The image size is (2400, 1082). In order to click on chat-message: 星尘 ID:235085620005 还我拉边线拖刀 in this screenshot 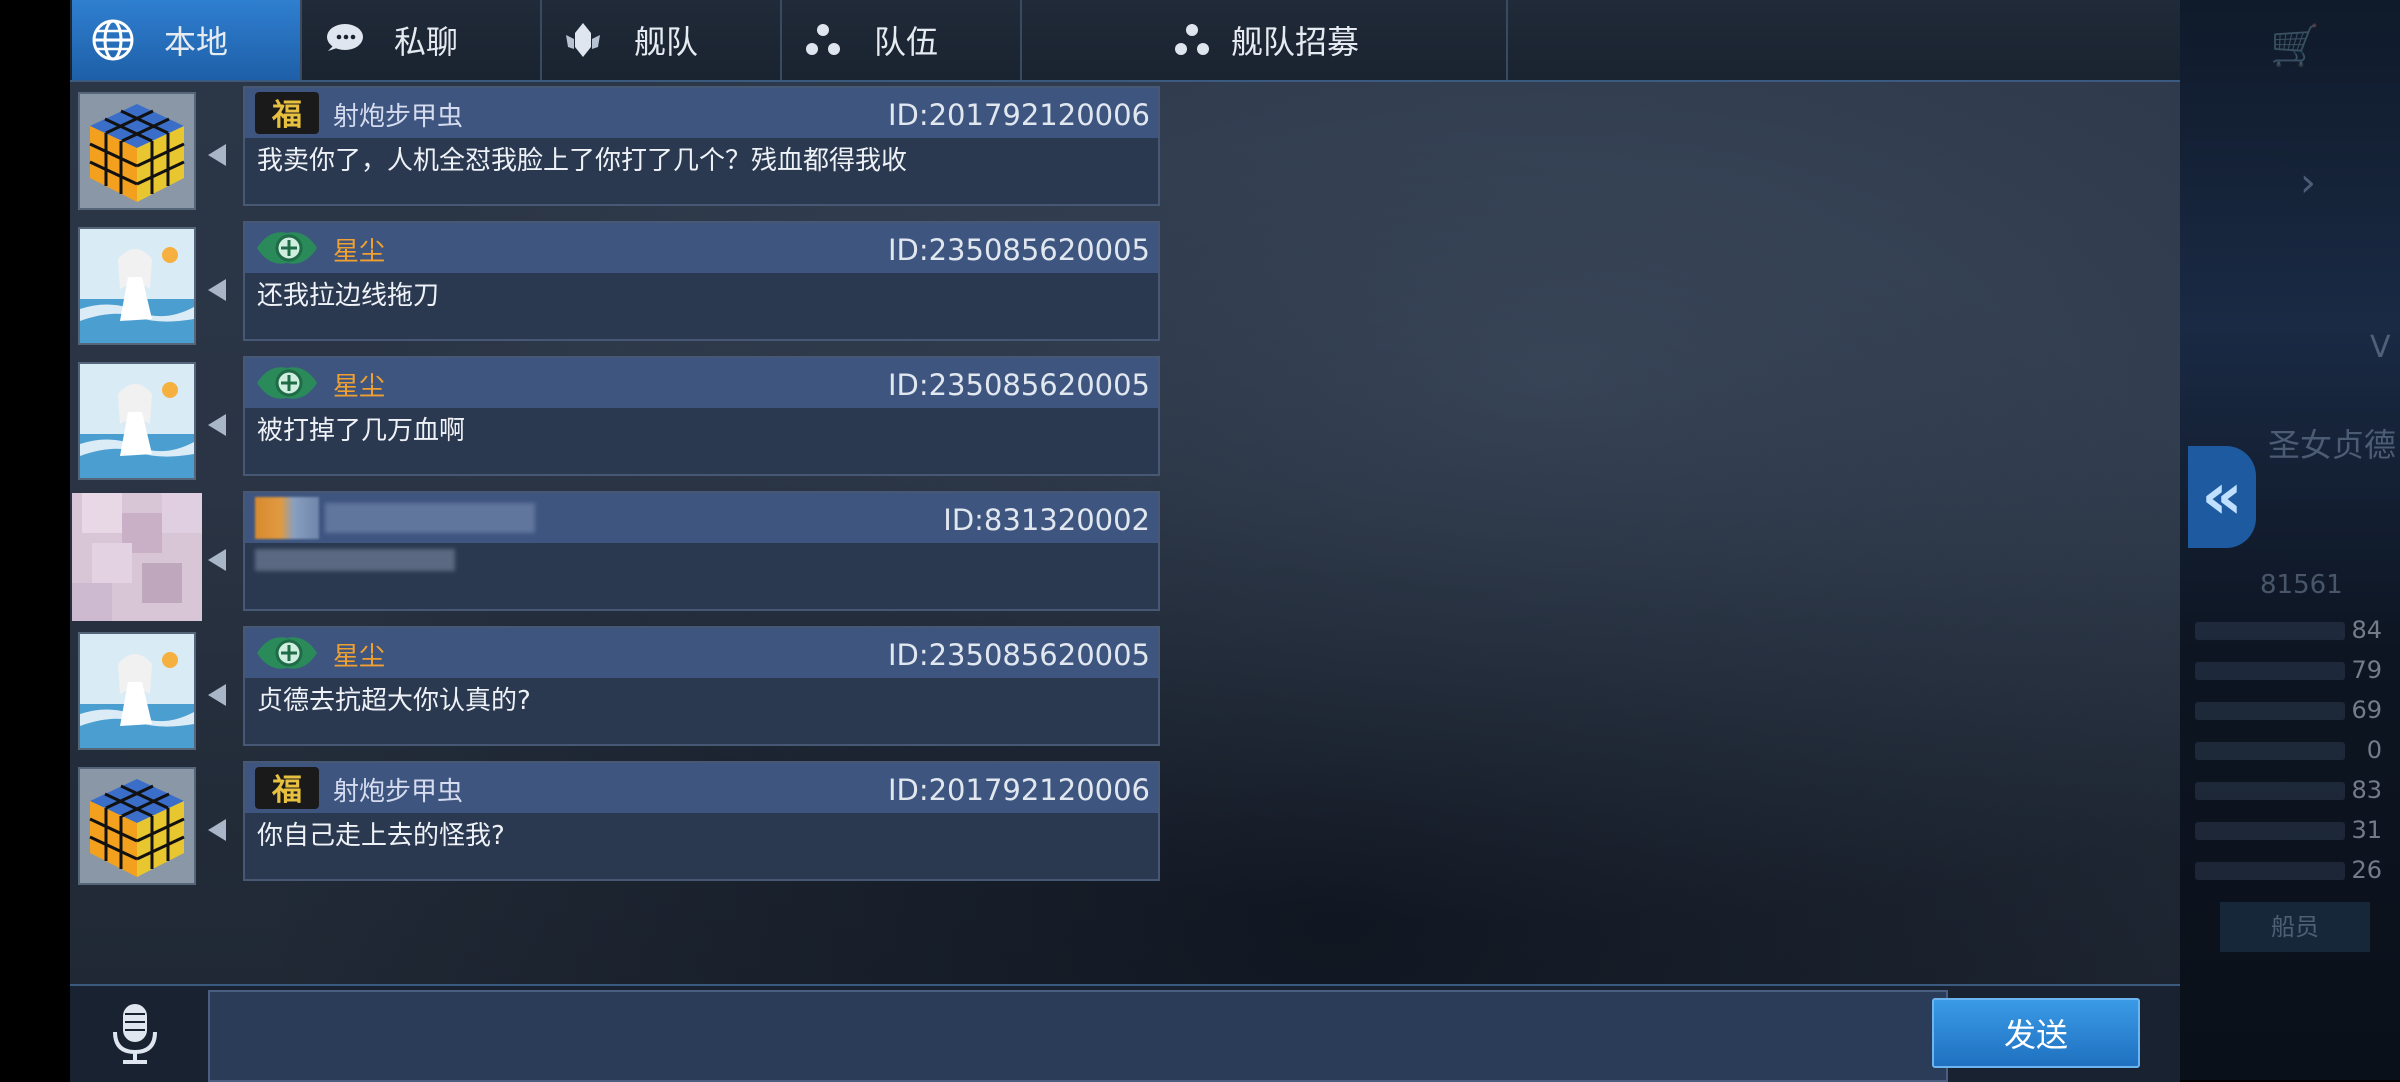, I will do `click(620, 285)`.